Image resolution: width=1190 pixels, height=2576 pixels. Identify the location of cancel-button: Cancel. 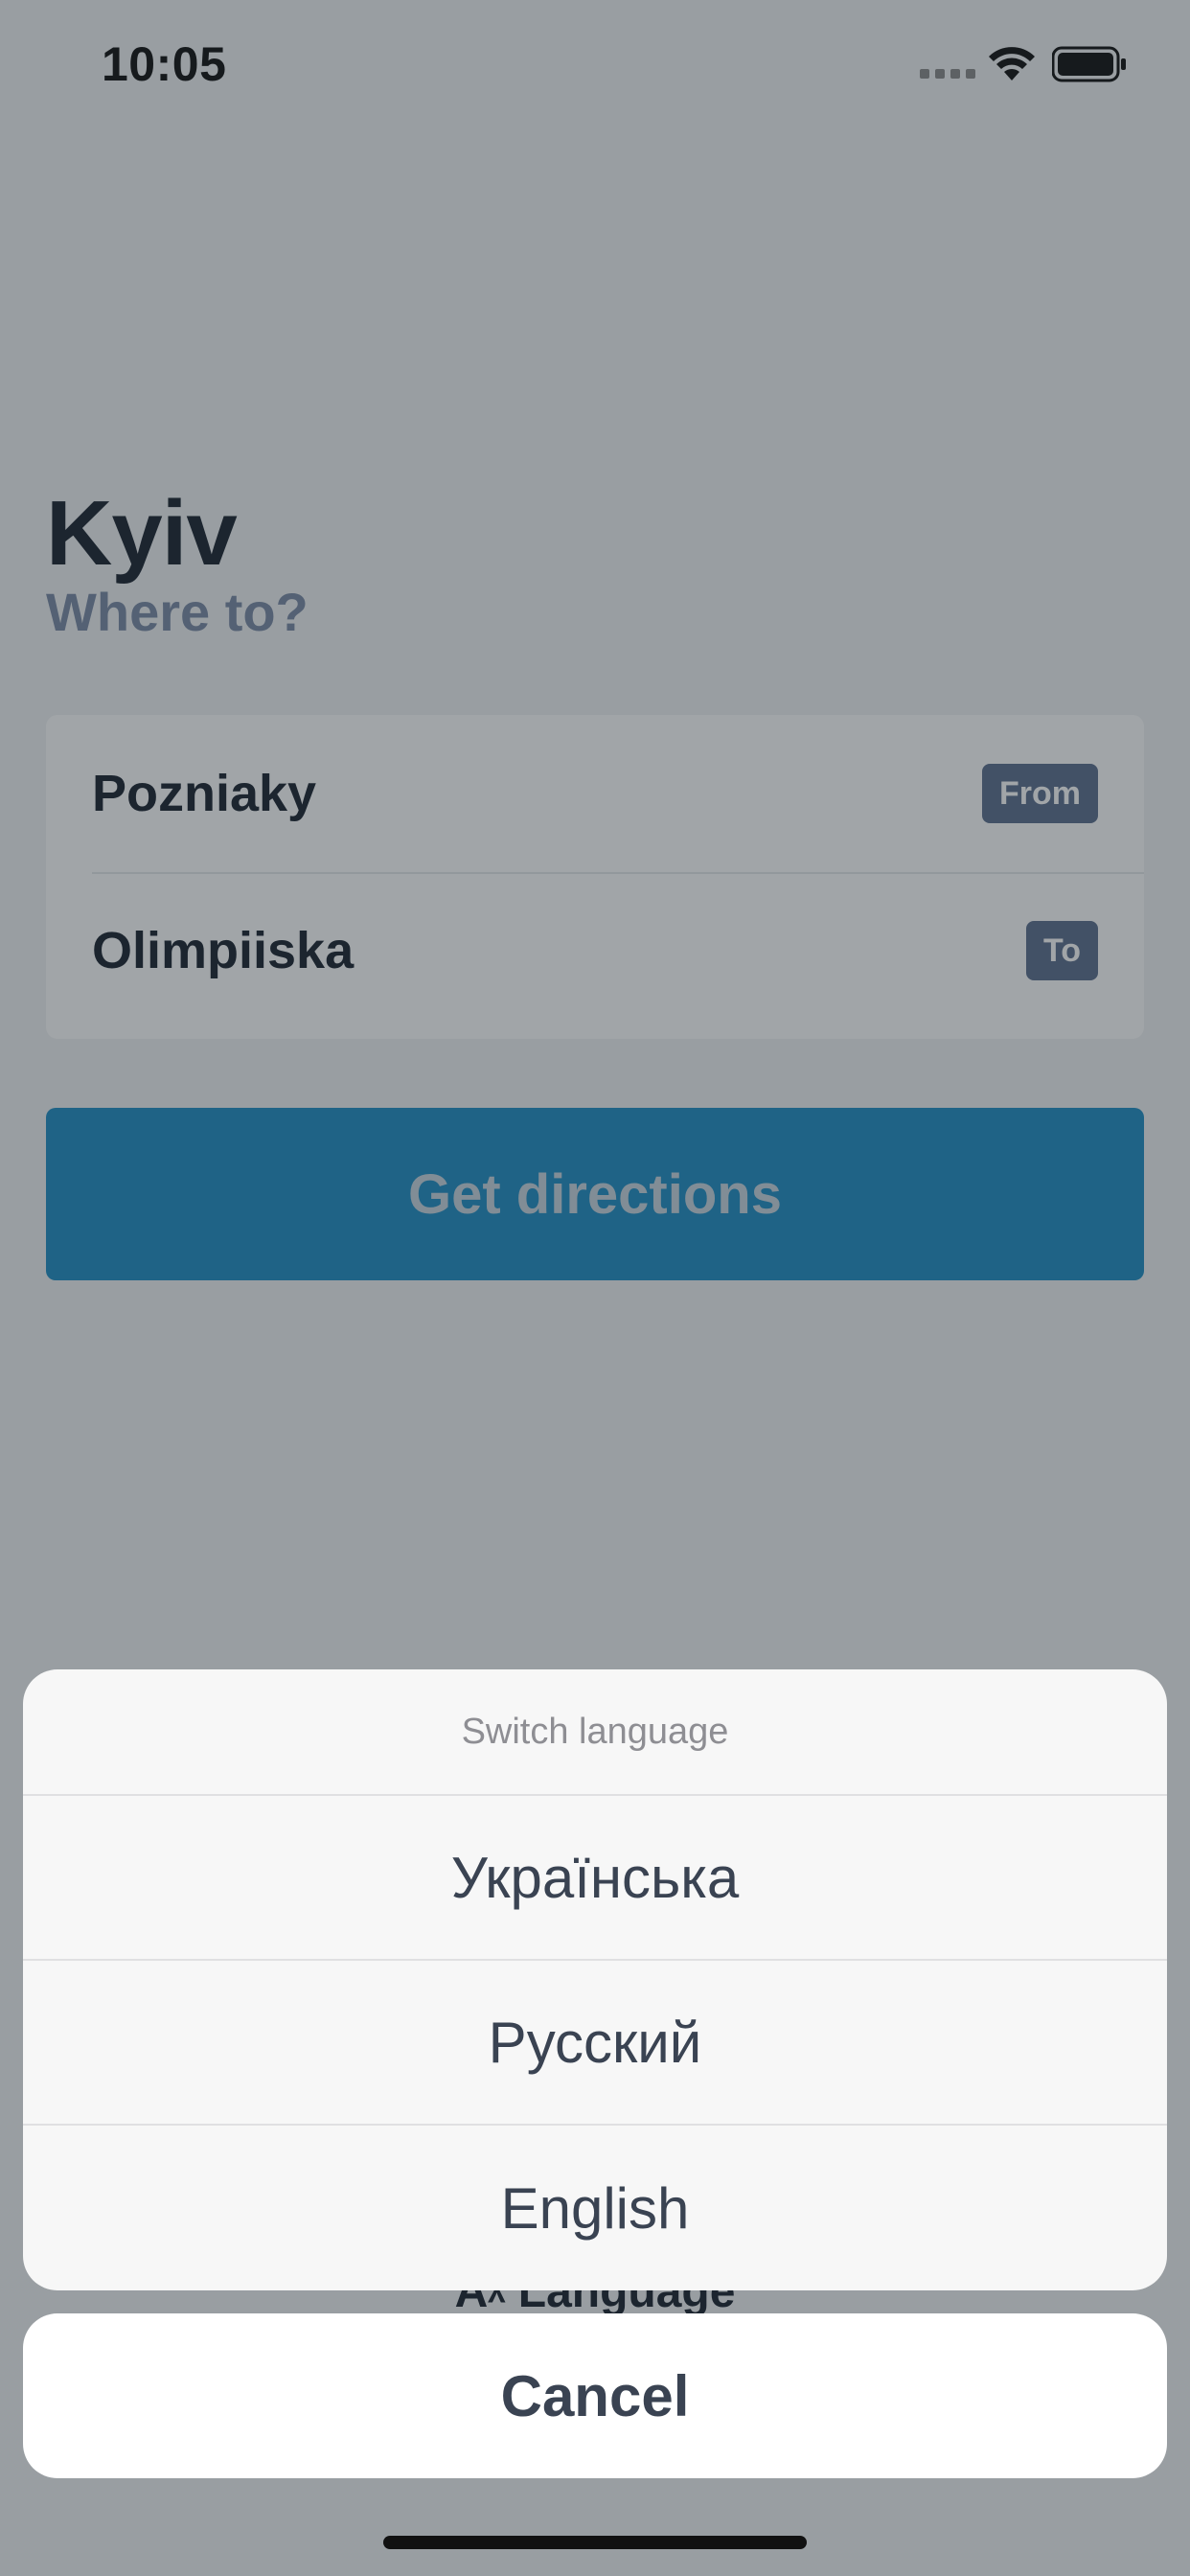
(595, 2395).